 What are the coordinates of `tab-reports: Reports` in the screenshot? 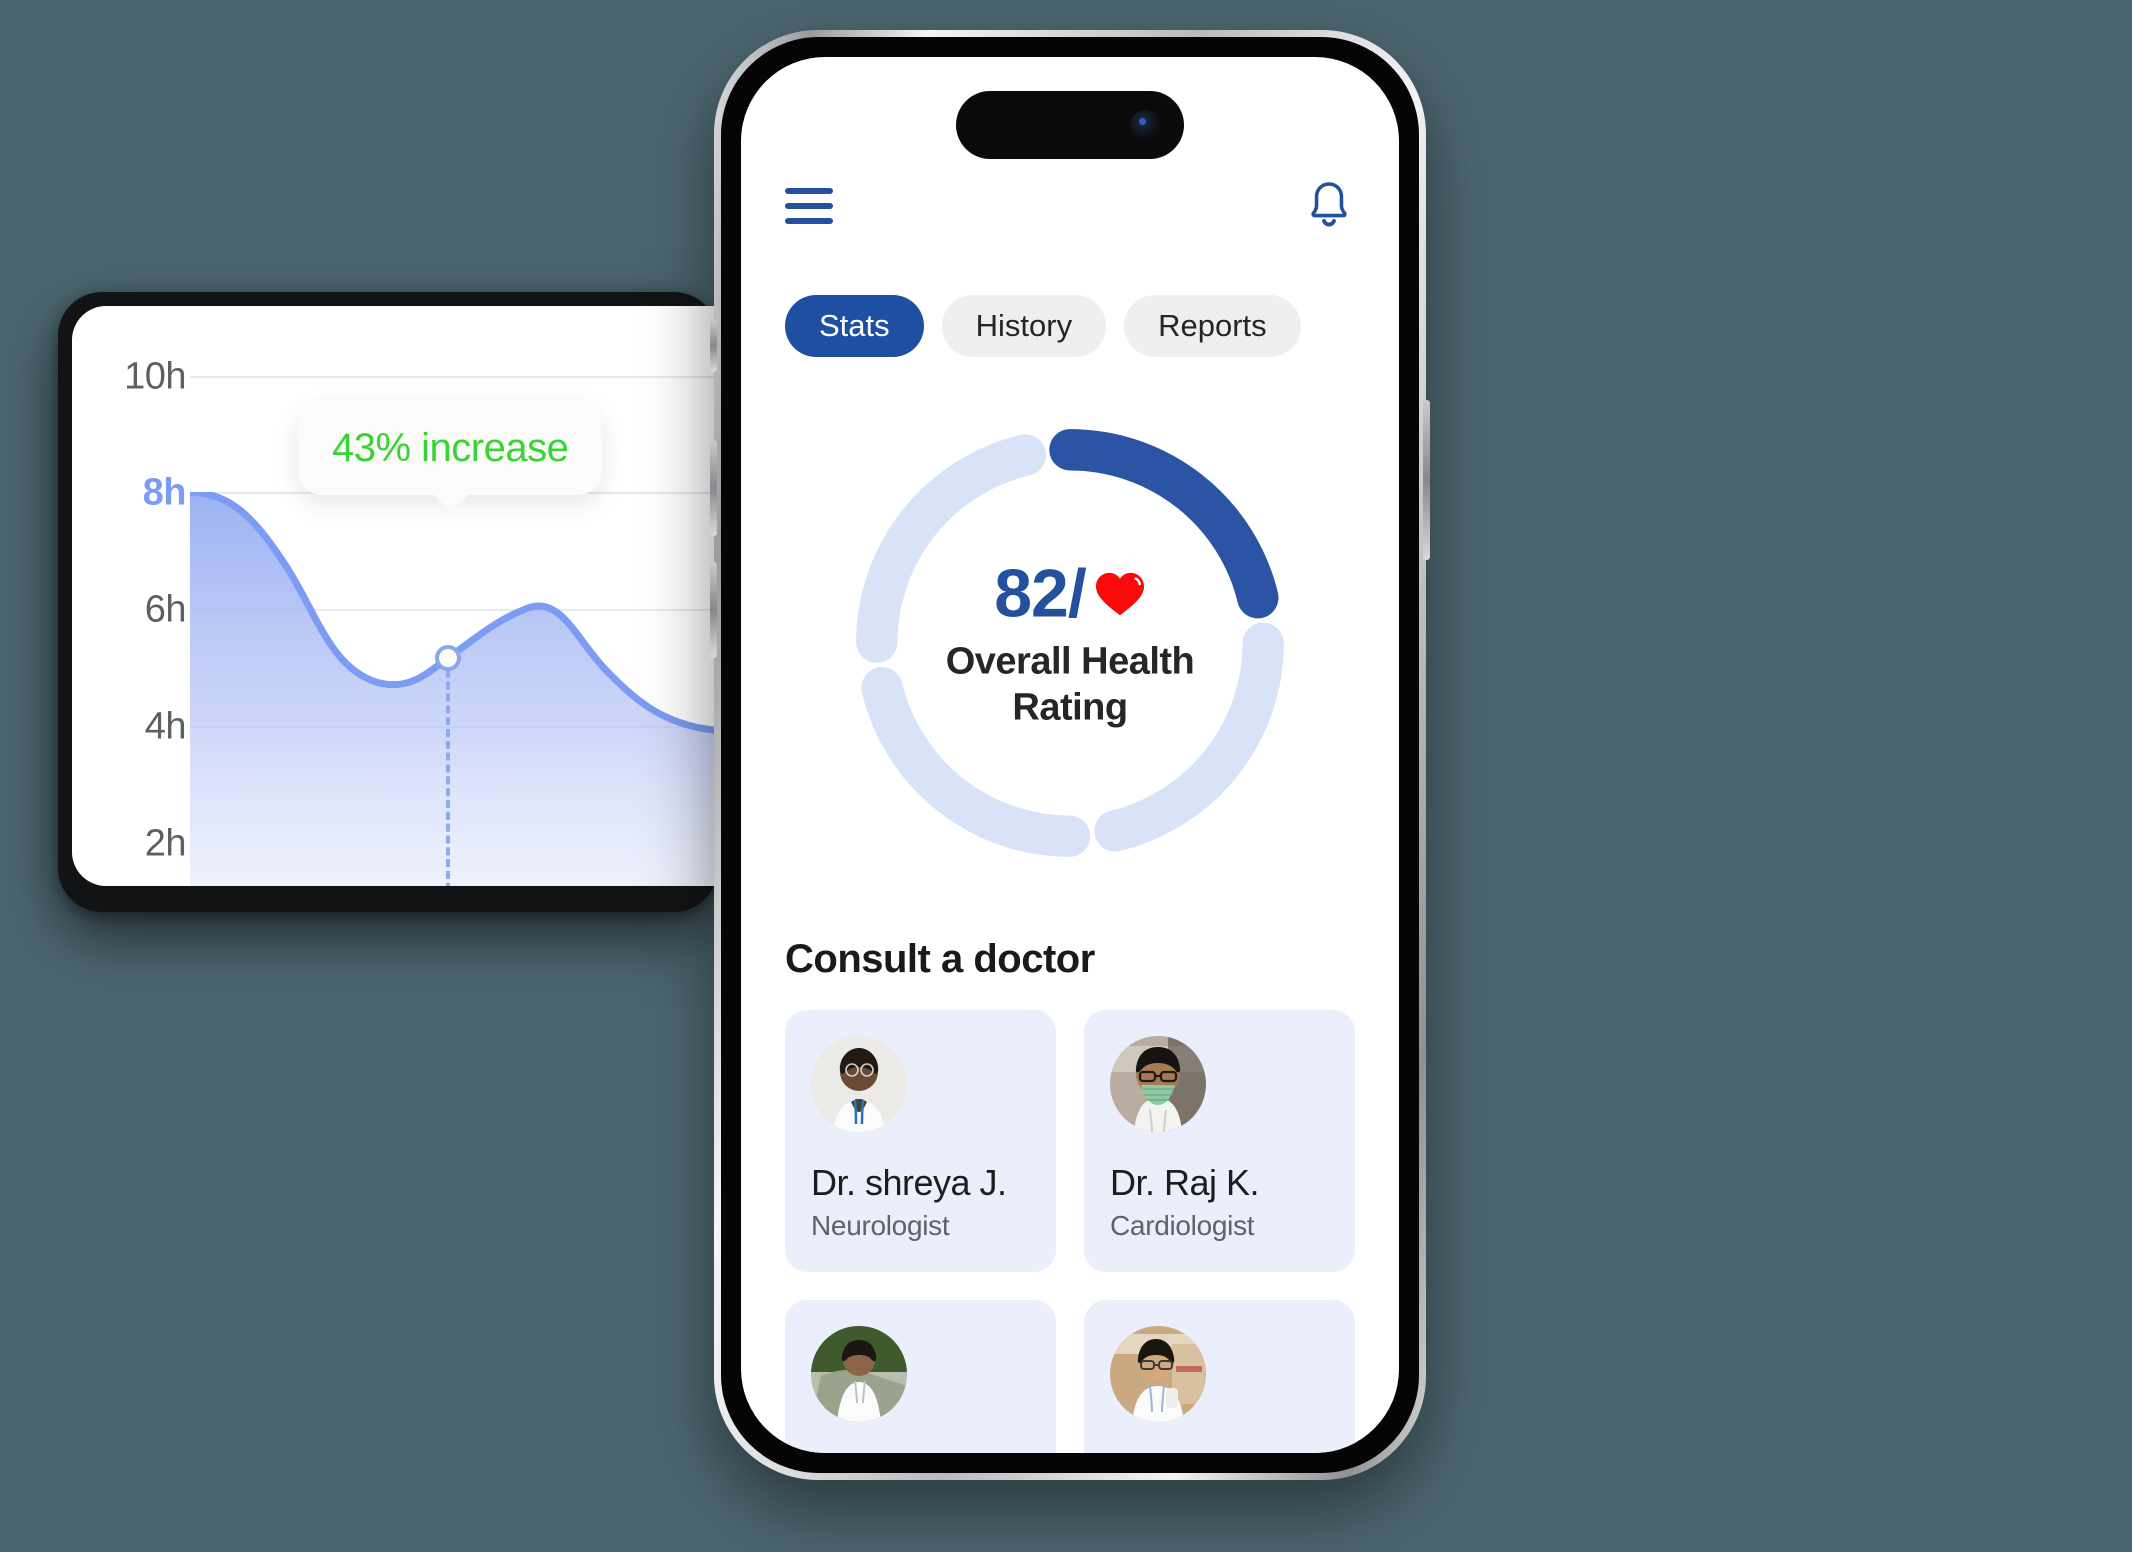 It's located at (1212, 326).